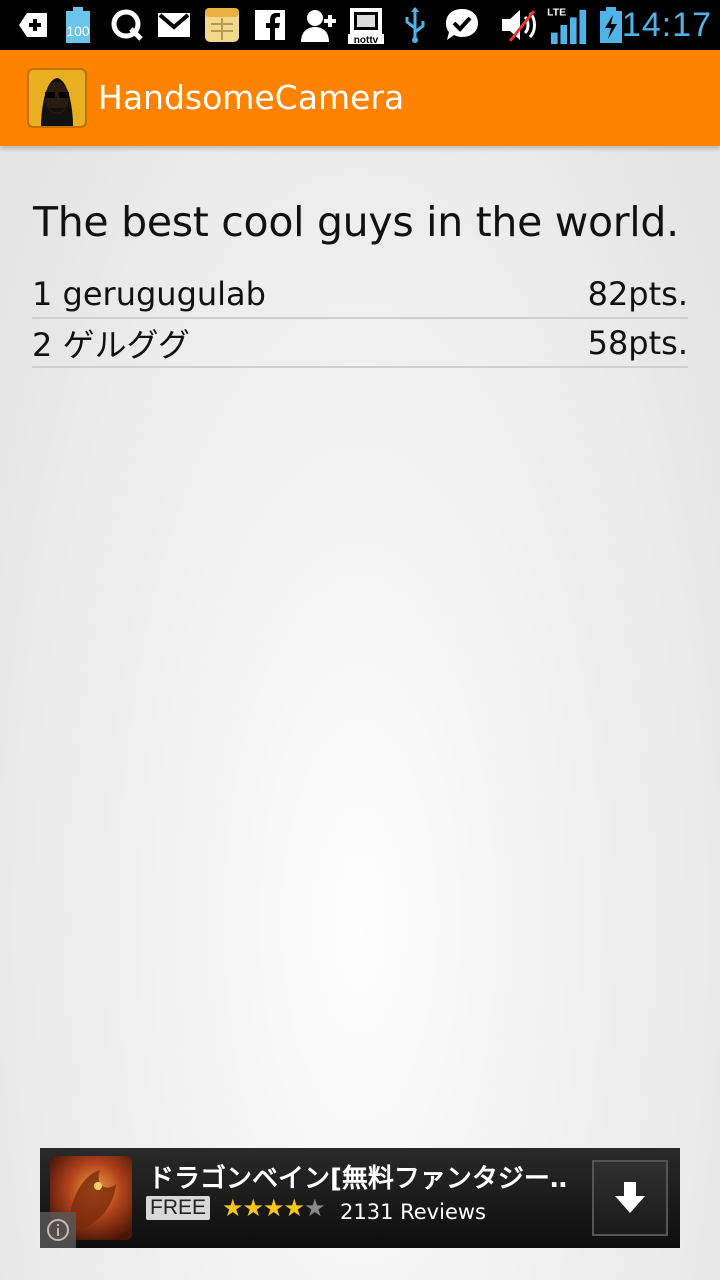 This screenshot has width=720, height=1280. What do you see at coordinates (164, 293) in the screenshot?
I see `rank-name: gerugugulab` at bounding box center [164, 293].